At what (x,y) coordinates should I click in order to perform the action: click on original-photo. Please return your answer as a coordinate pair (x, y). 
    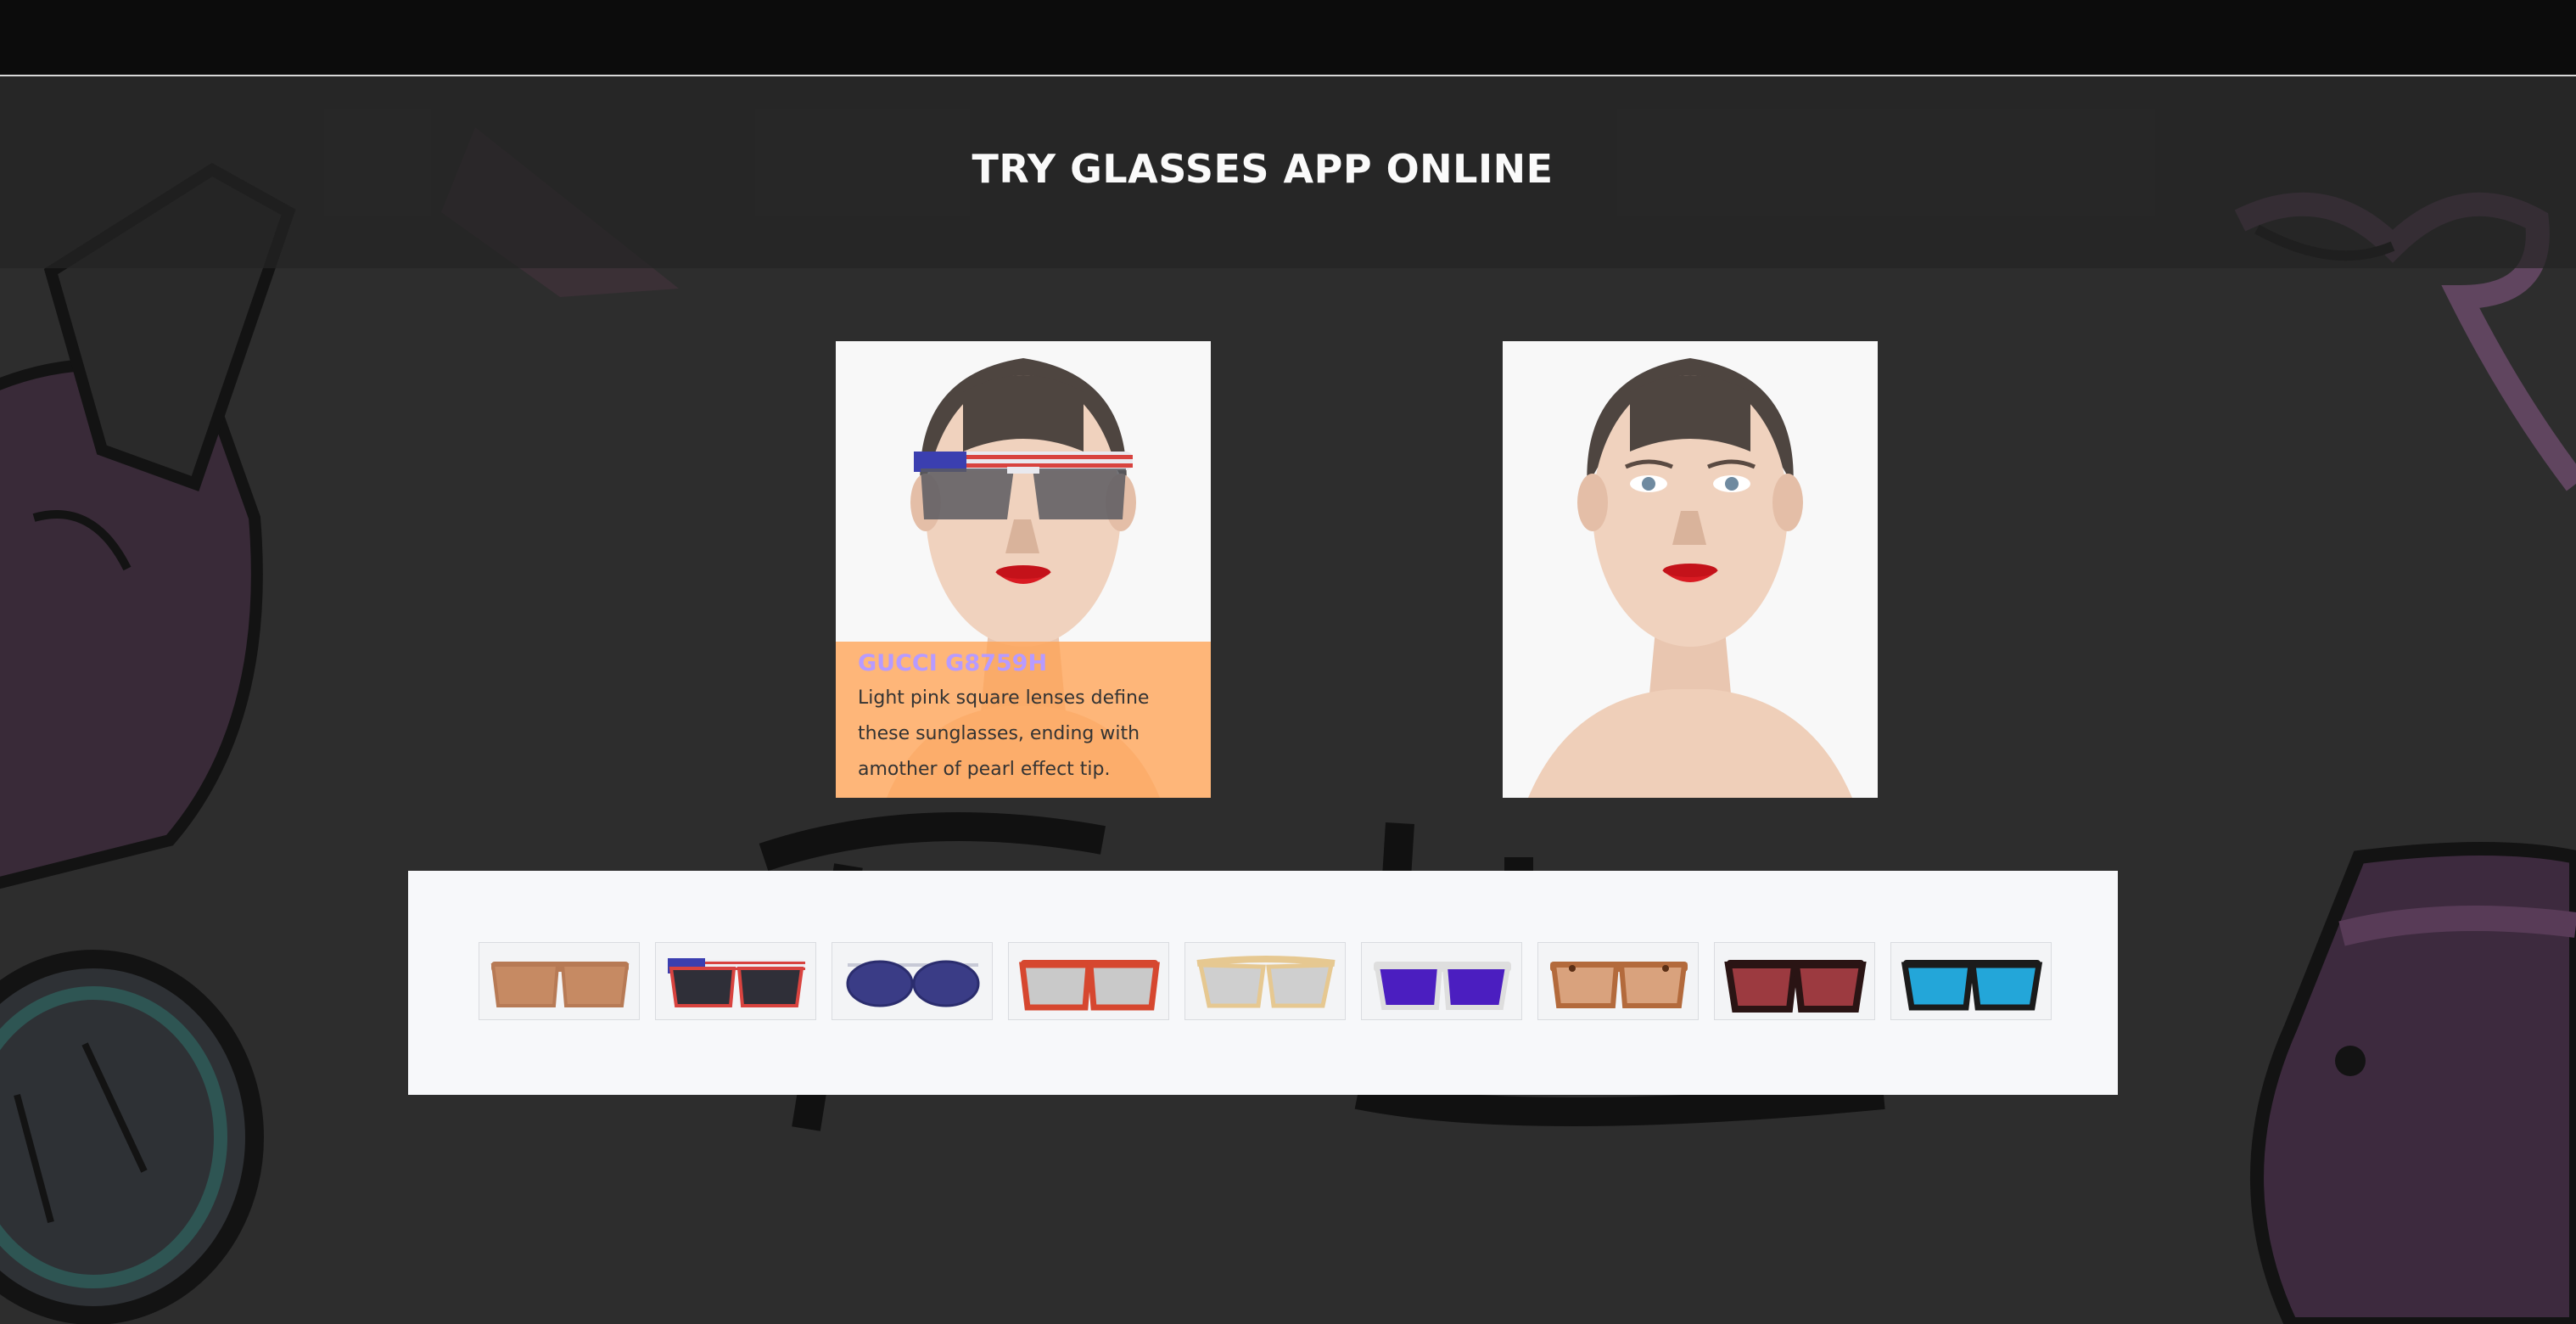
    Looking at the image, I should click on (1690, 569).